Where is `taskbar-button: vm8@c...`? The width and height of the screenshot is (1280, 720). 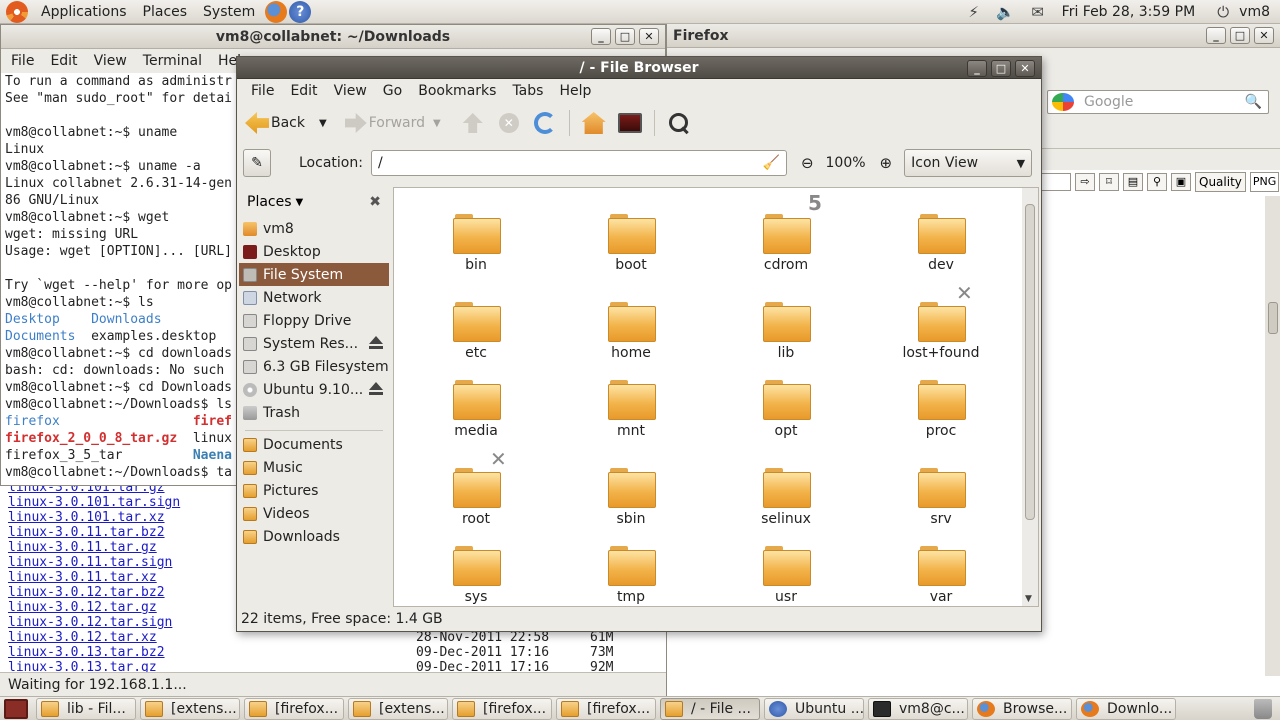 taskbar-button: vm8@c... is located at coordinates (918, 708).